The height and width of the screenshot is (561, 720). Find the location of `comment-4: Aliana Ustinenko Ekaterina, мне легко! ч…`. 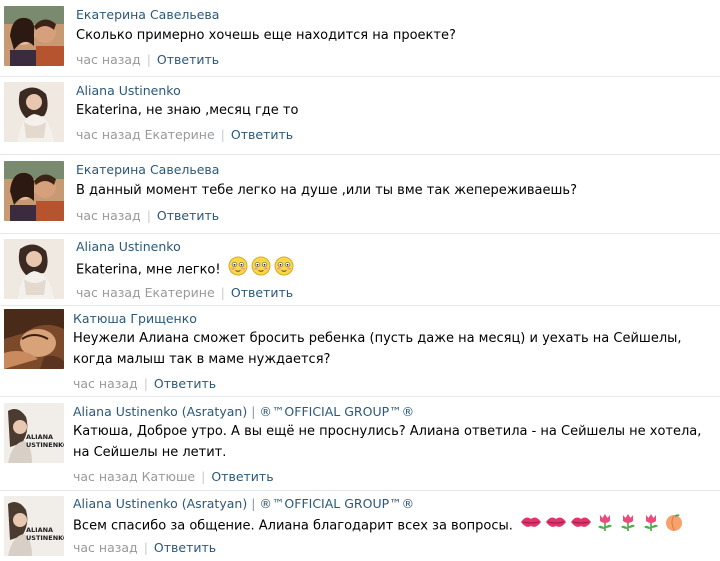

comment-4: Aliana Ustinenko Ekaterina, мне легко! ч… is located at coordinates (360, 269).